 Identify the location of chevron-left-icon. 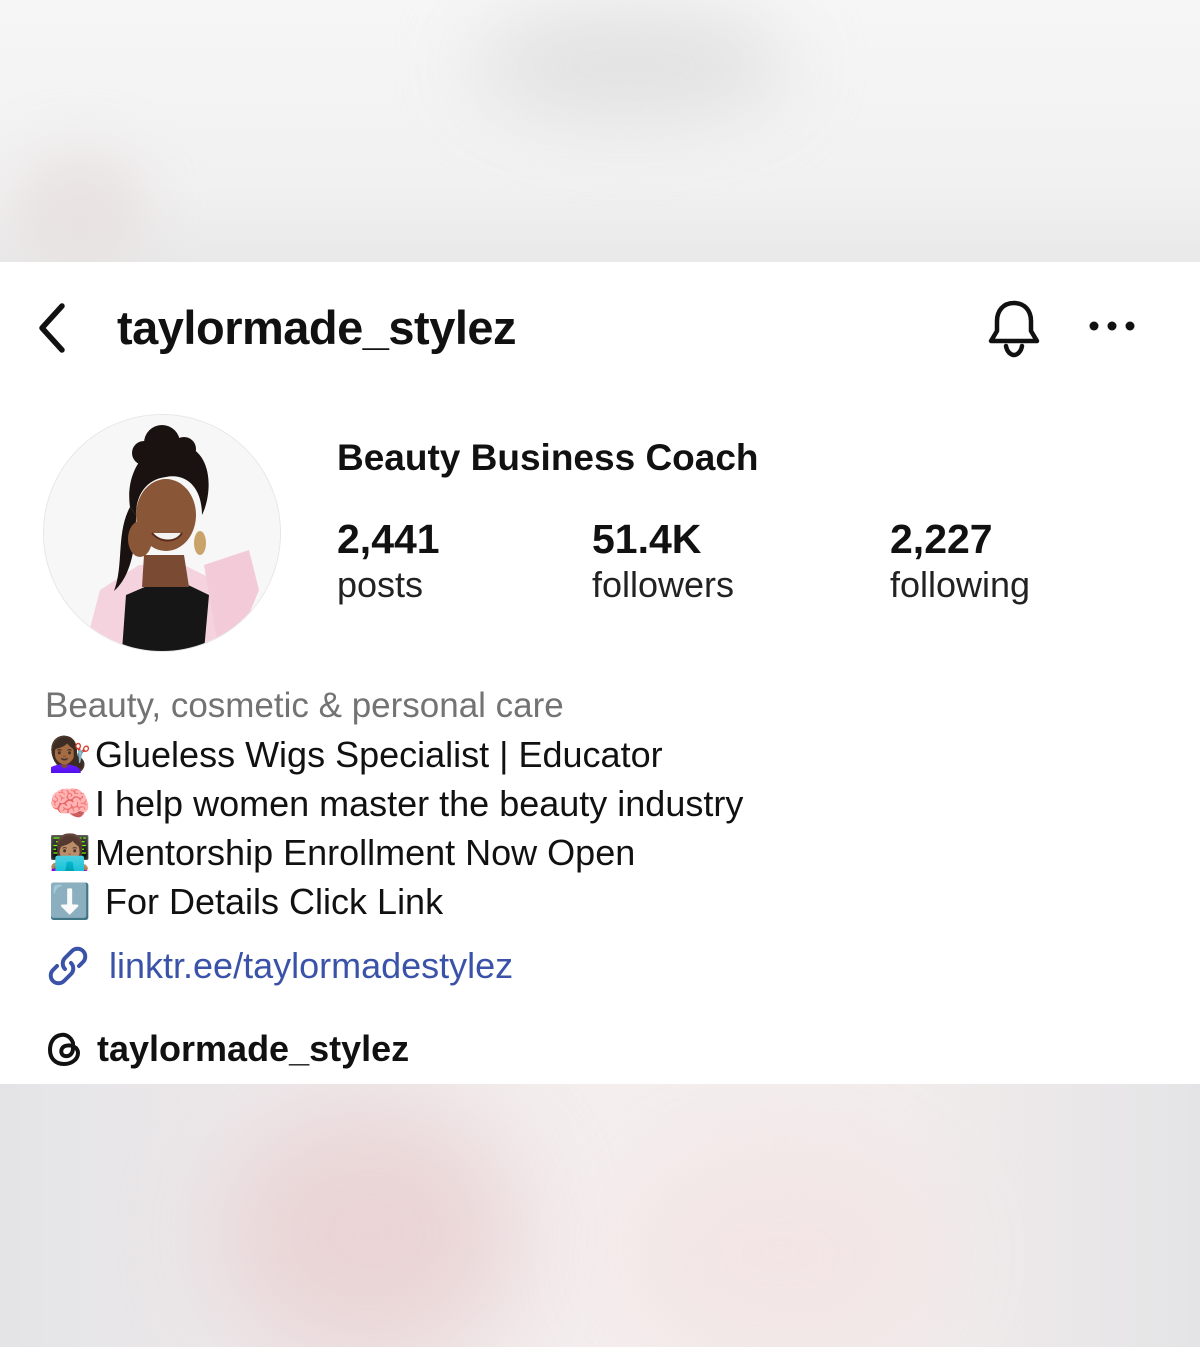
(52, 328).